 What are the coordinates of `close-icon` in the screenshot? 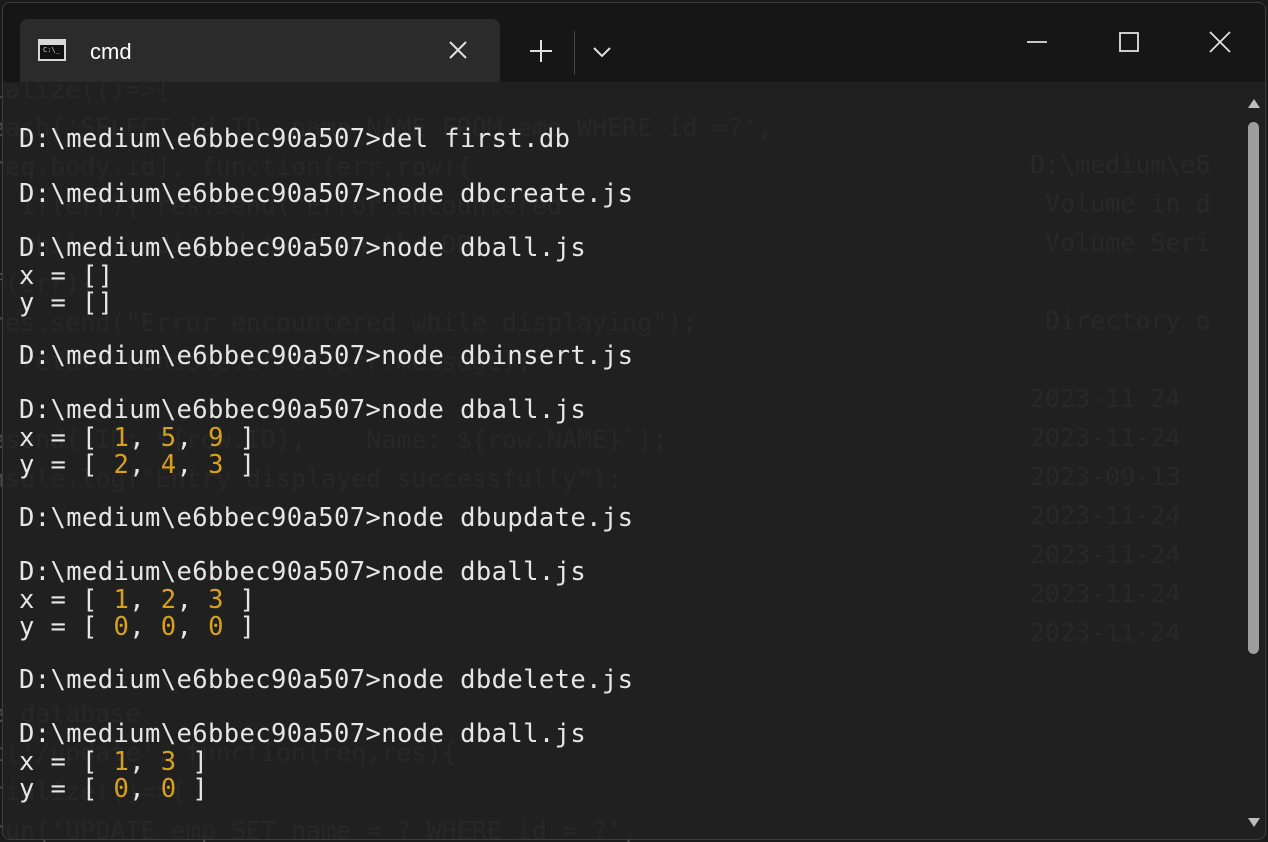 It's located at (1220, 42).